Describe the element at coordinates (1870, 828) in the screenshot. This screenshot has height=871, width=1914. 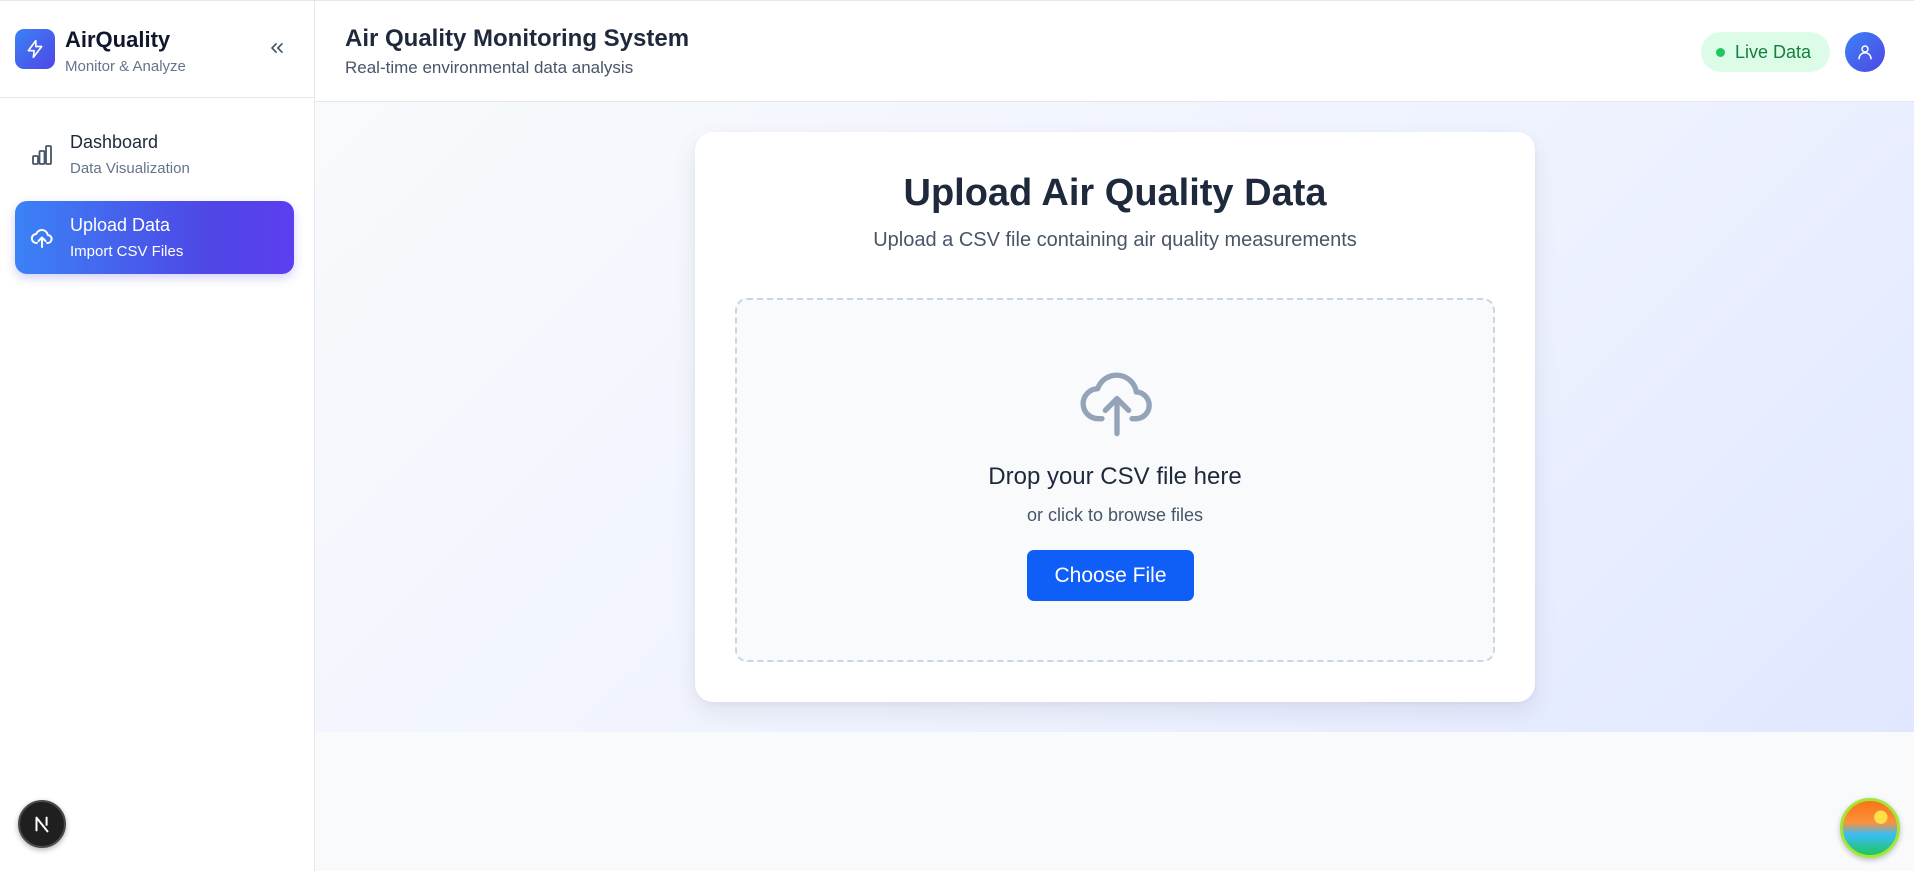
I see `floating-avatar-button` at that location.